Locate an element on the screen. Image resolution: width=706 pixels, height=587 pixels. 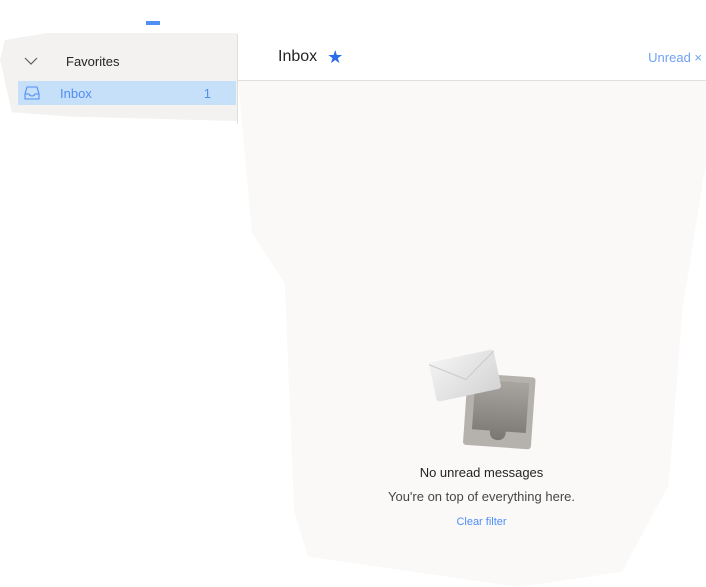
top-accent is located at coordinates (153, 23).